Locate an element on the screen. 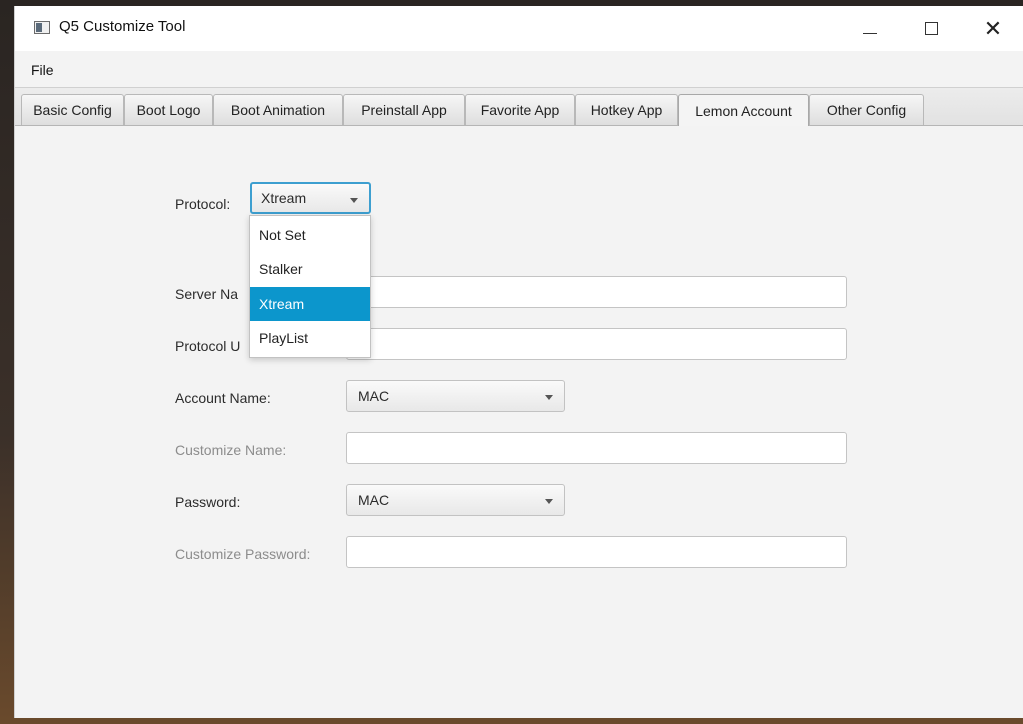 The height and width of the screenshot is (724, 1023). minimize-button is located at coordinates (870, 28).